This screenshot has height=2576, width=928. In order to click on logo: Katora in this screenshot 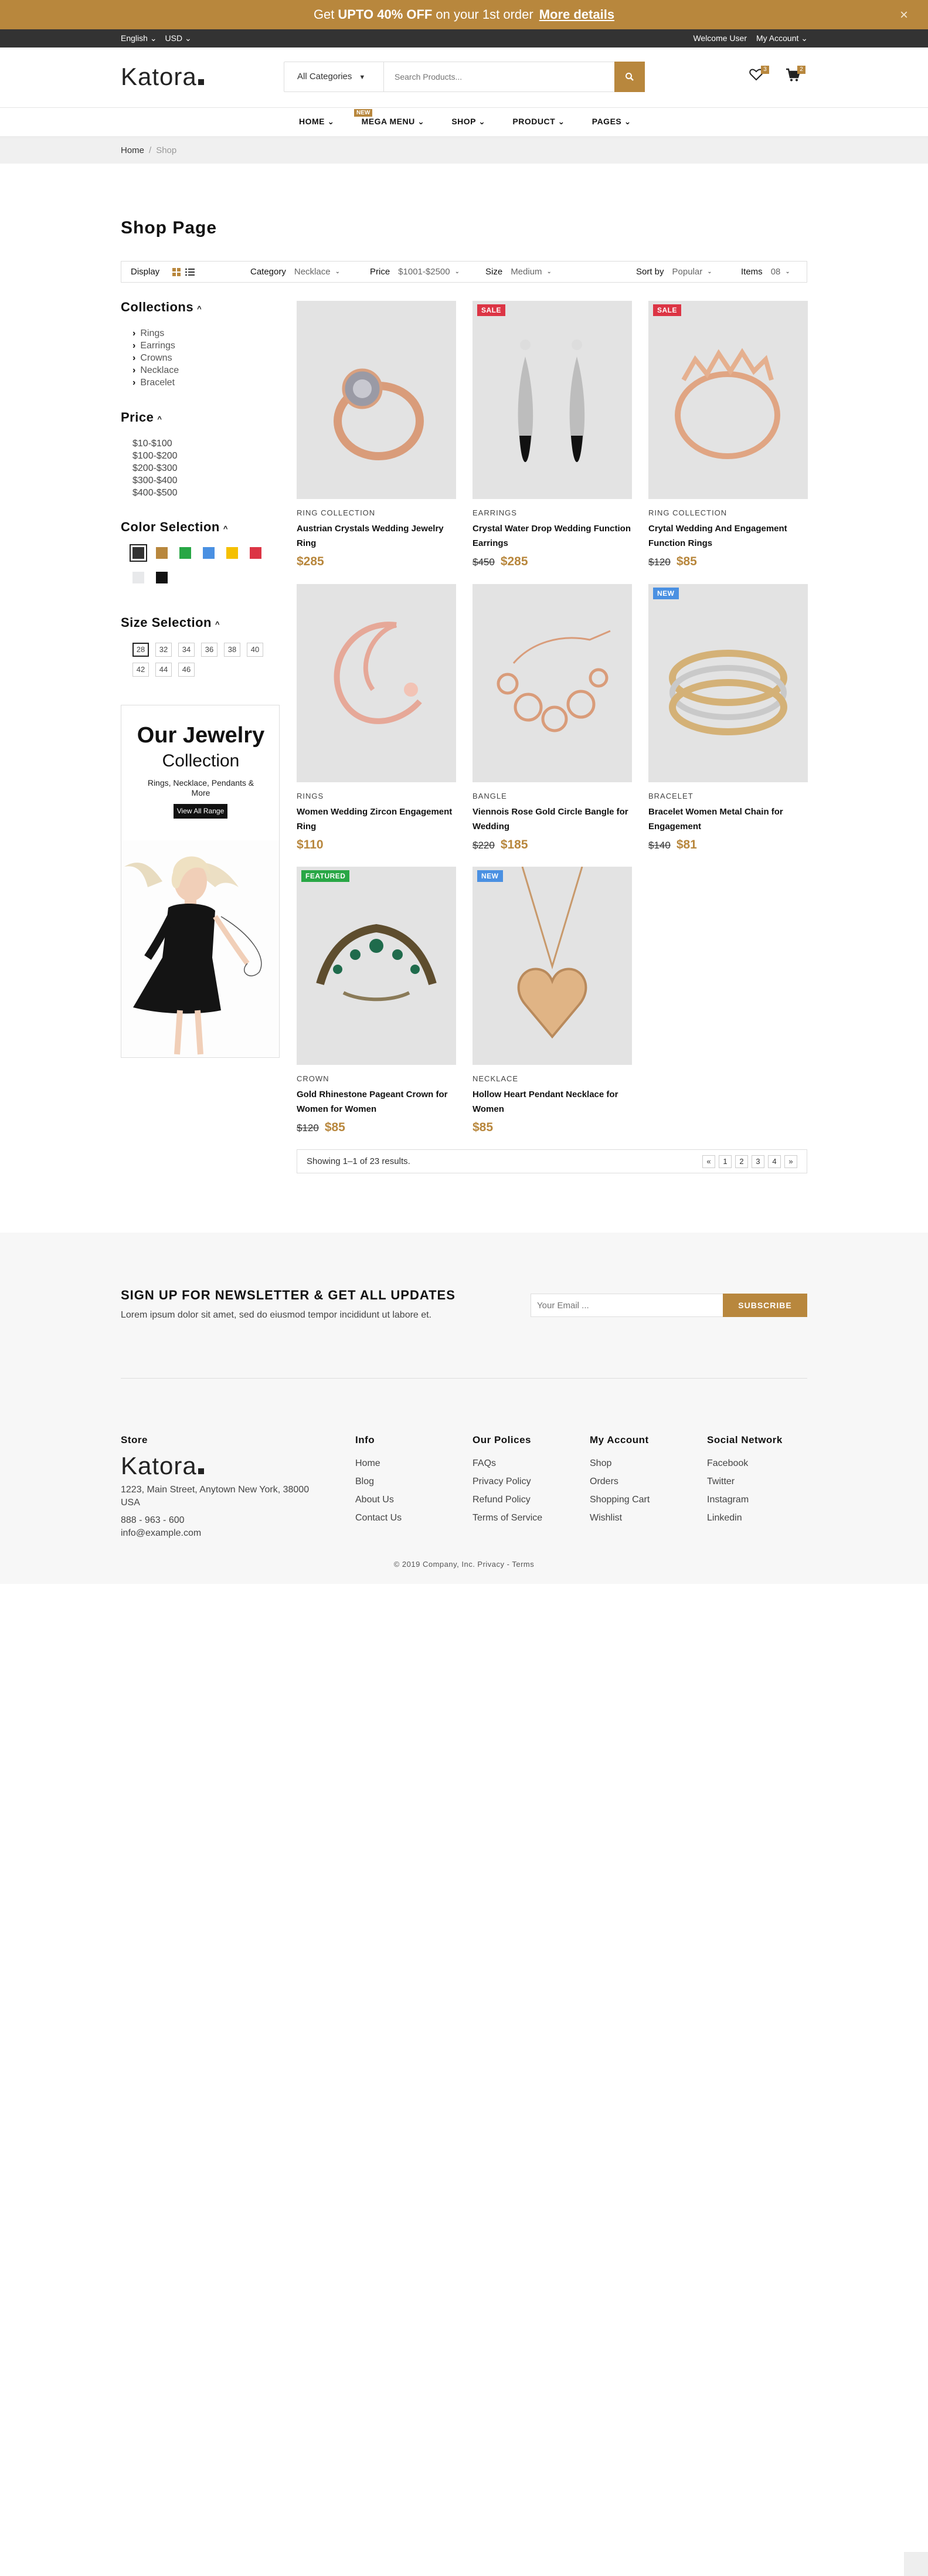, I will do `click(162, 77)`.